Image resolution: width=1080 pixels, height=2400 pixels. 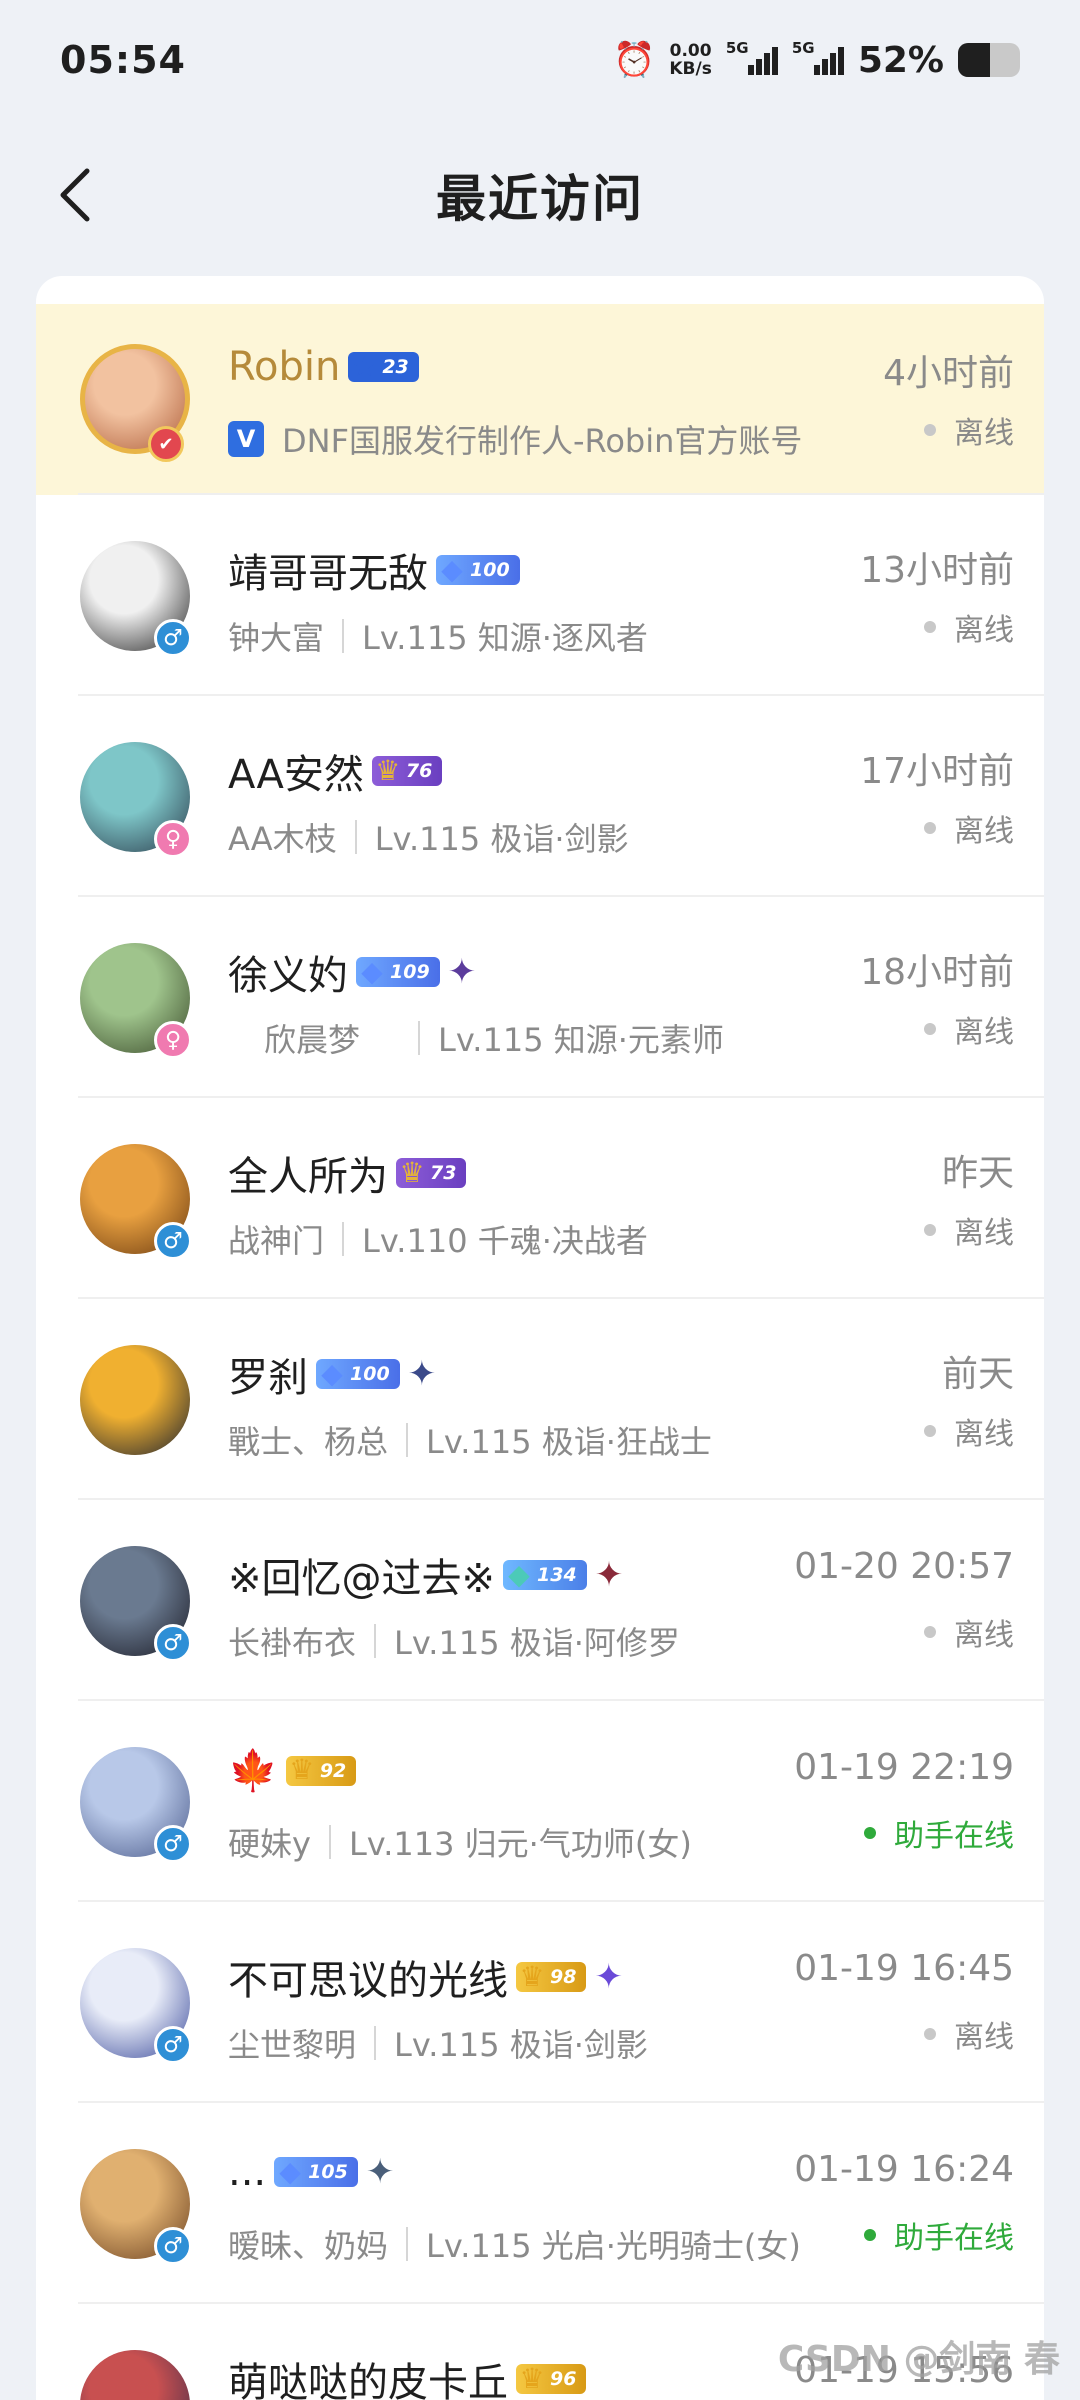 I want to click on visit-time: 17小时前, so click(x=937, y=771).